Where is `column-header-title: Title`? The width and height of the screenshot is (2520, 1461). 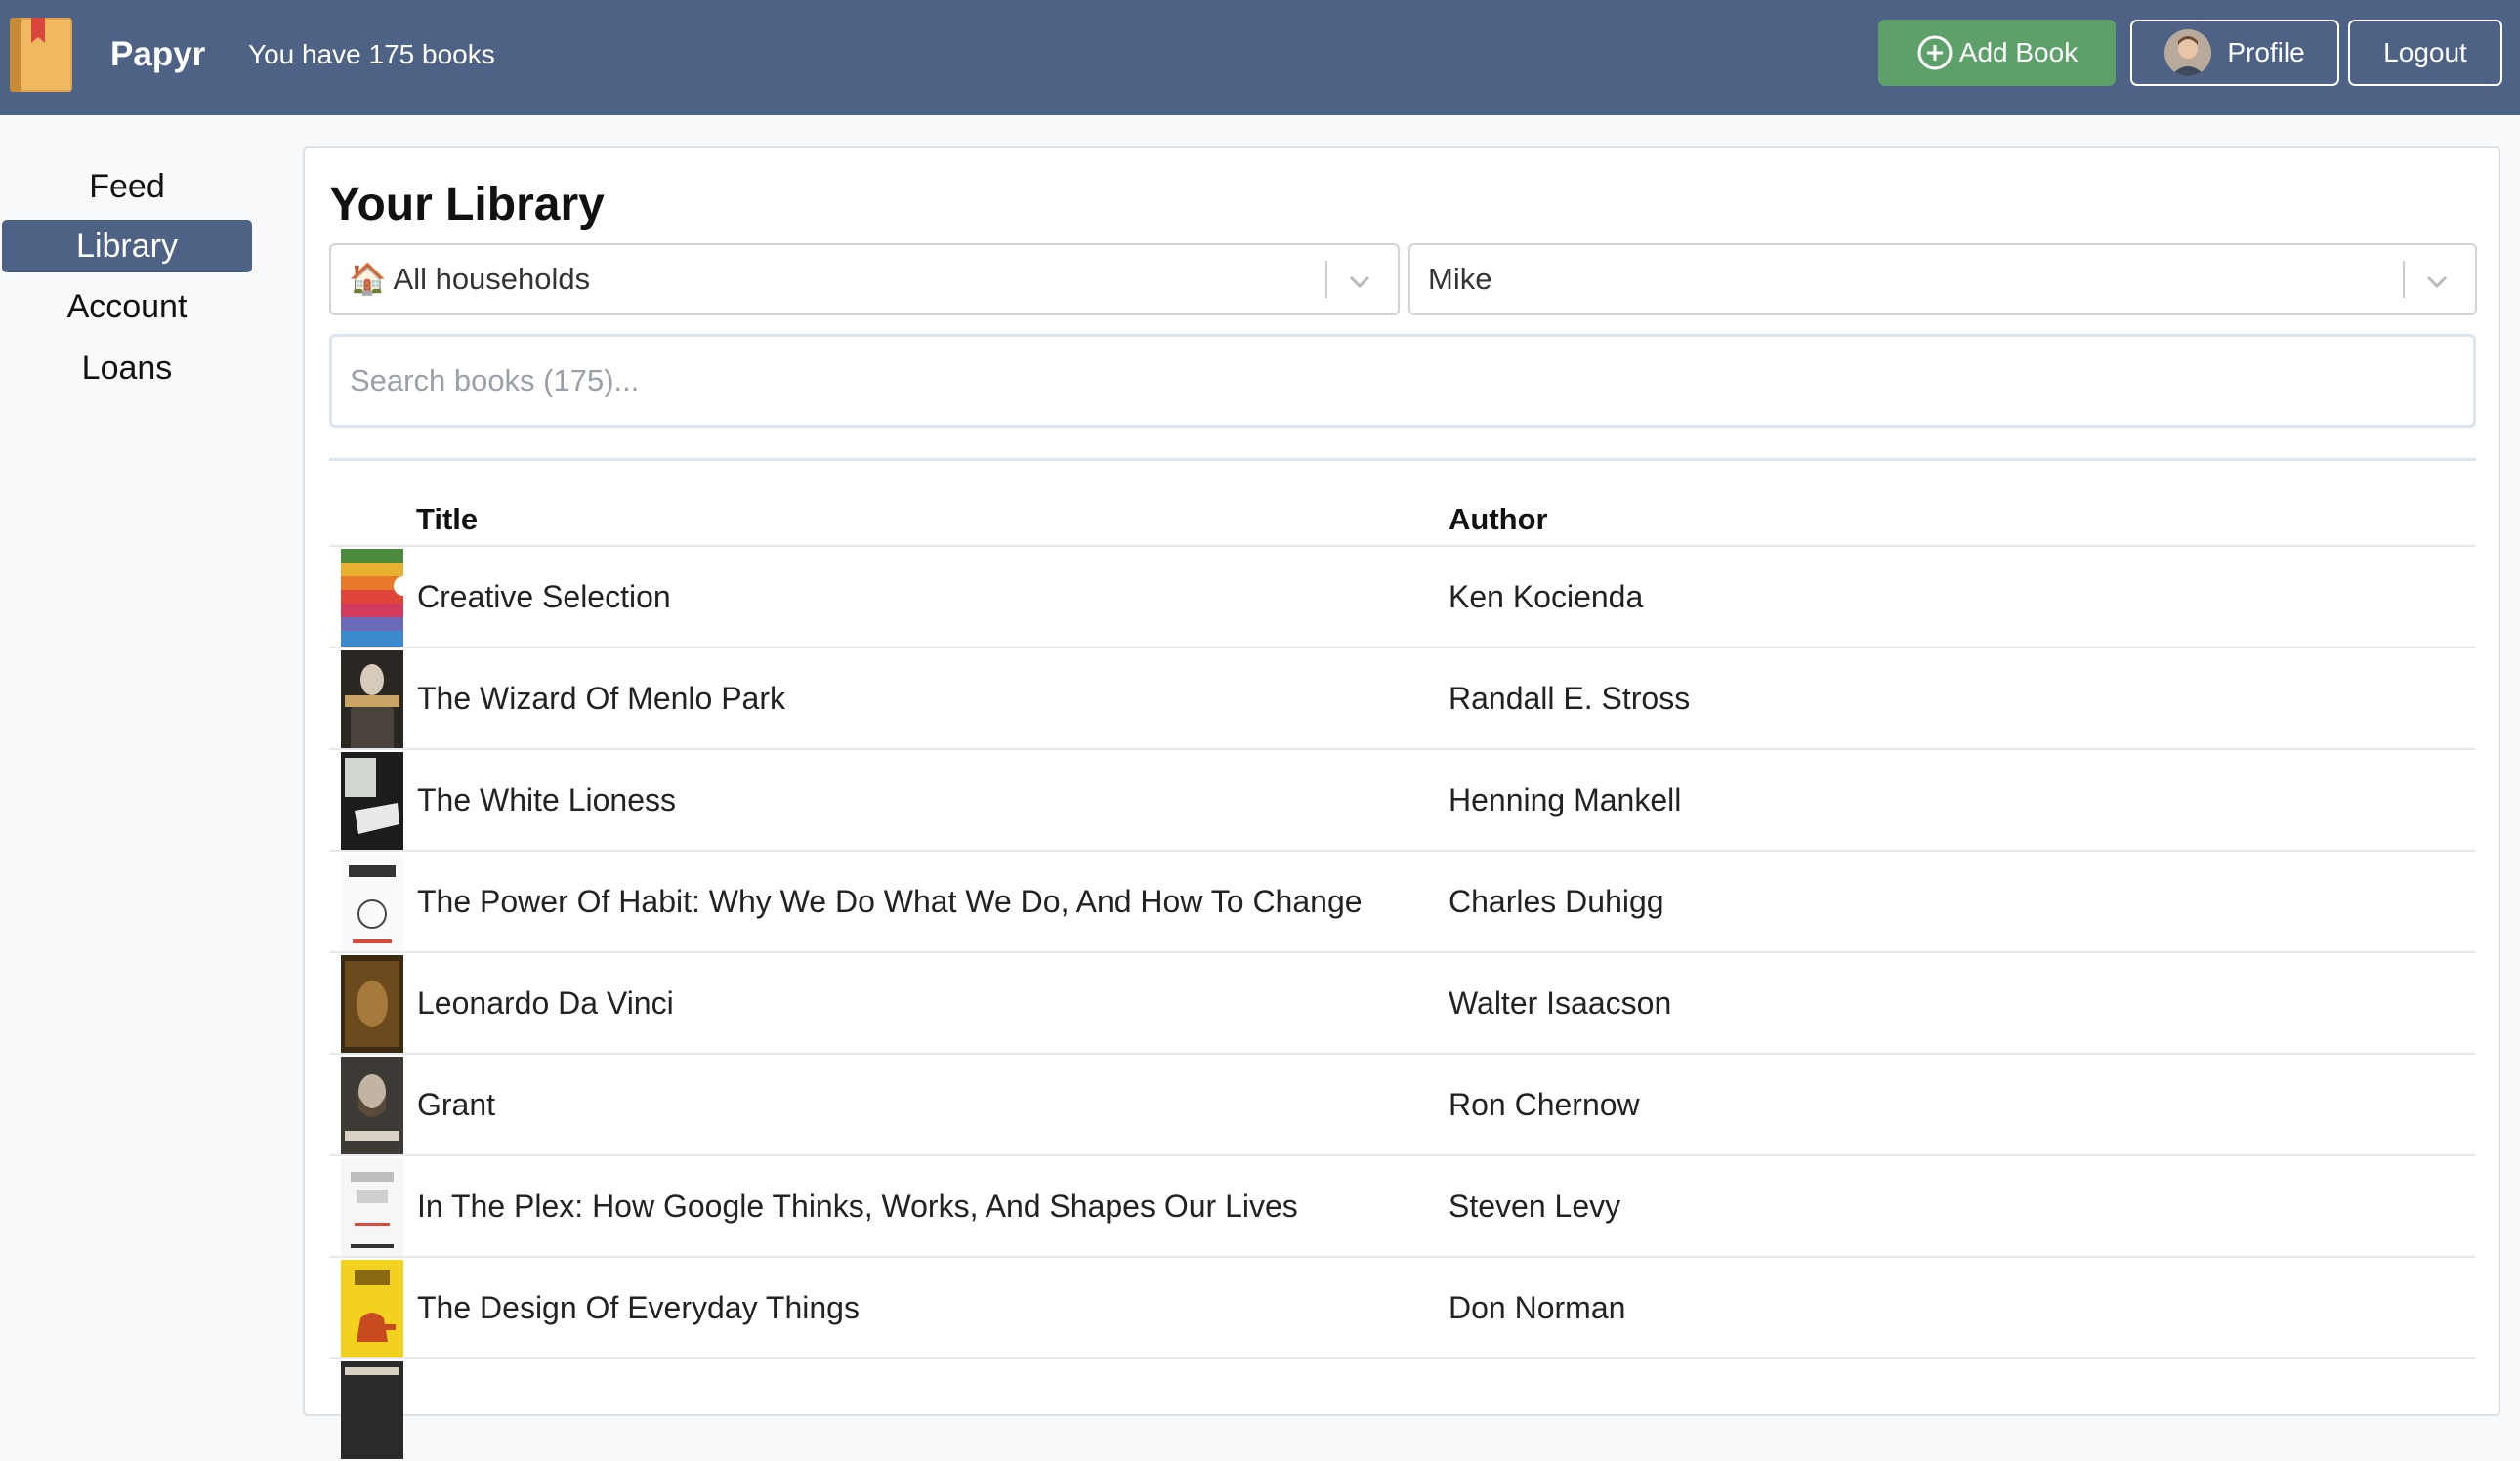 column-header-title: Title is located at coordinates (447, 519).